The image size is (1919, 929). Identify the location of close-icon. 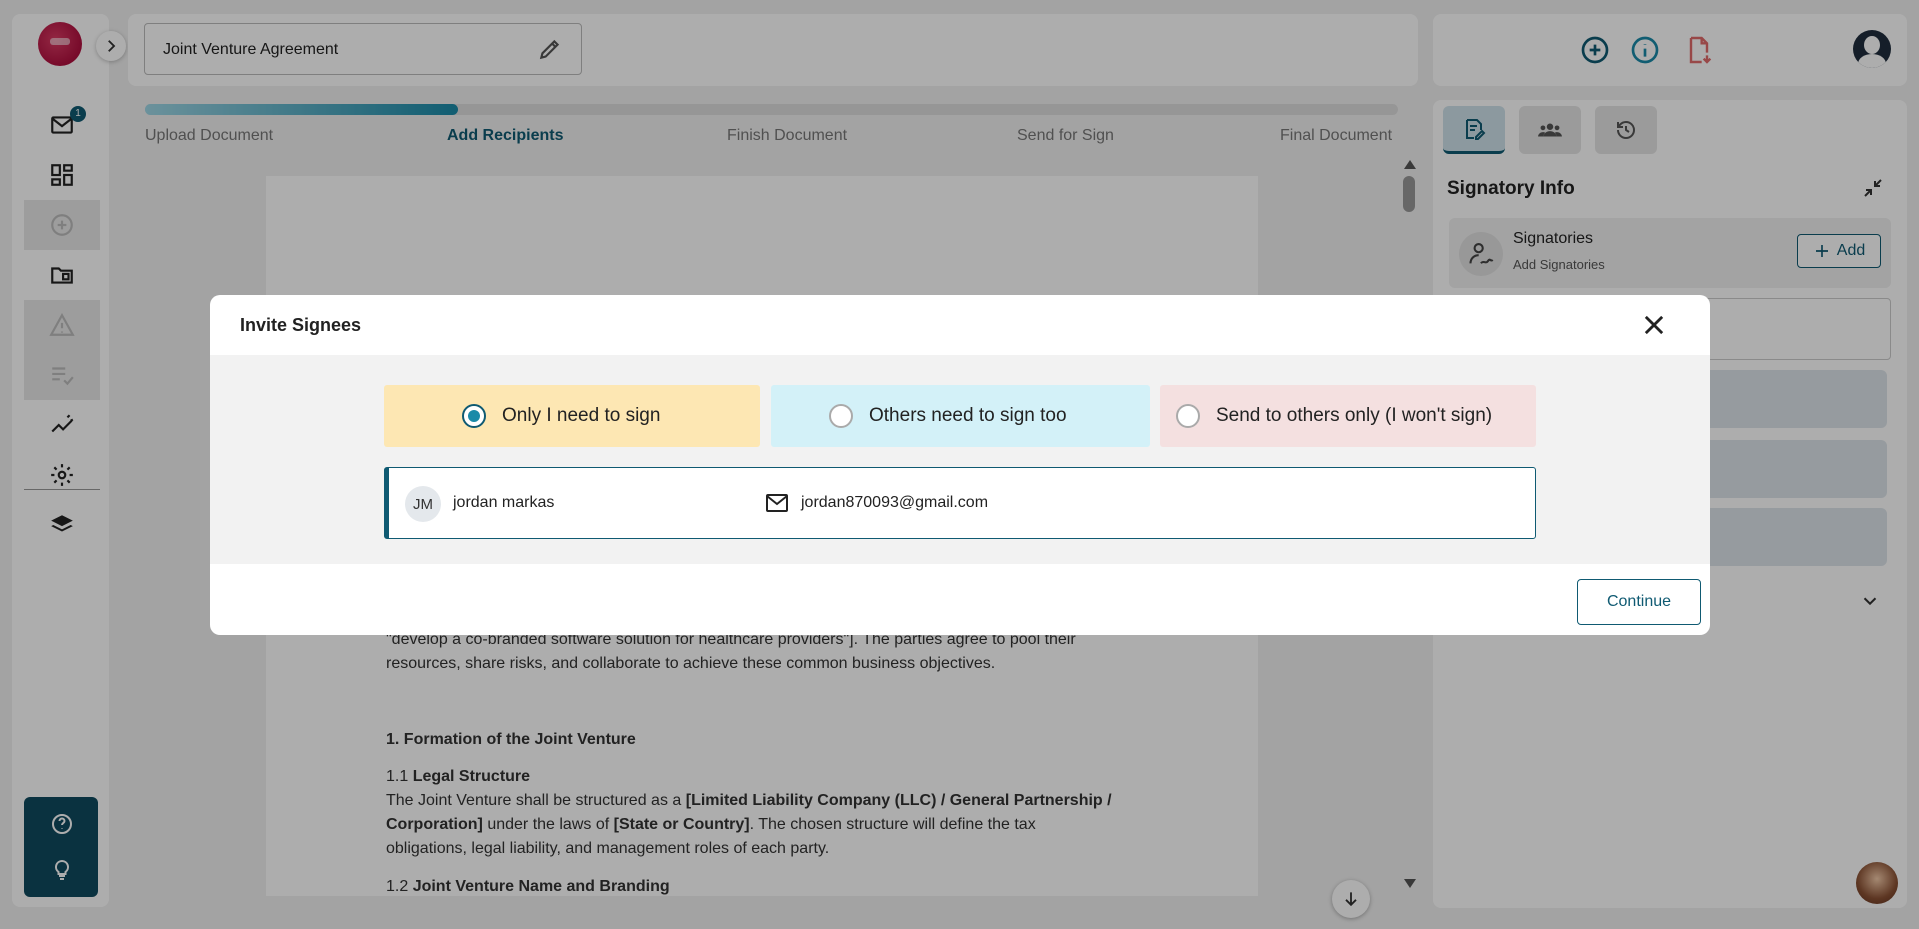
(1654, 325).